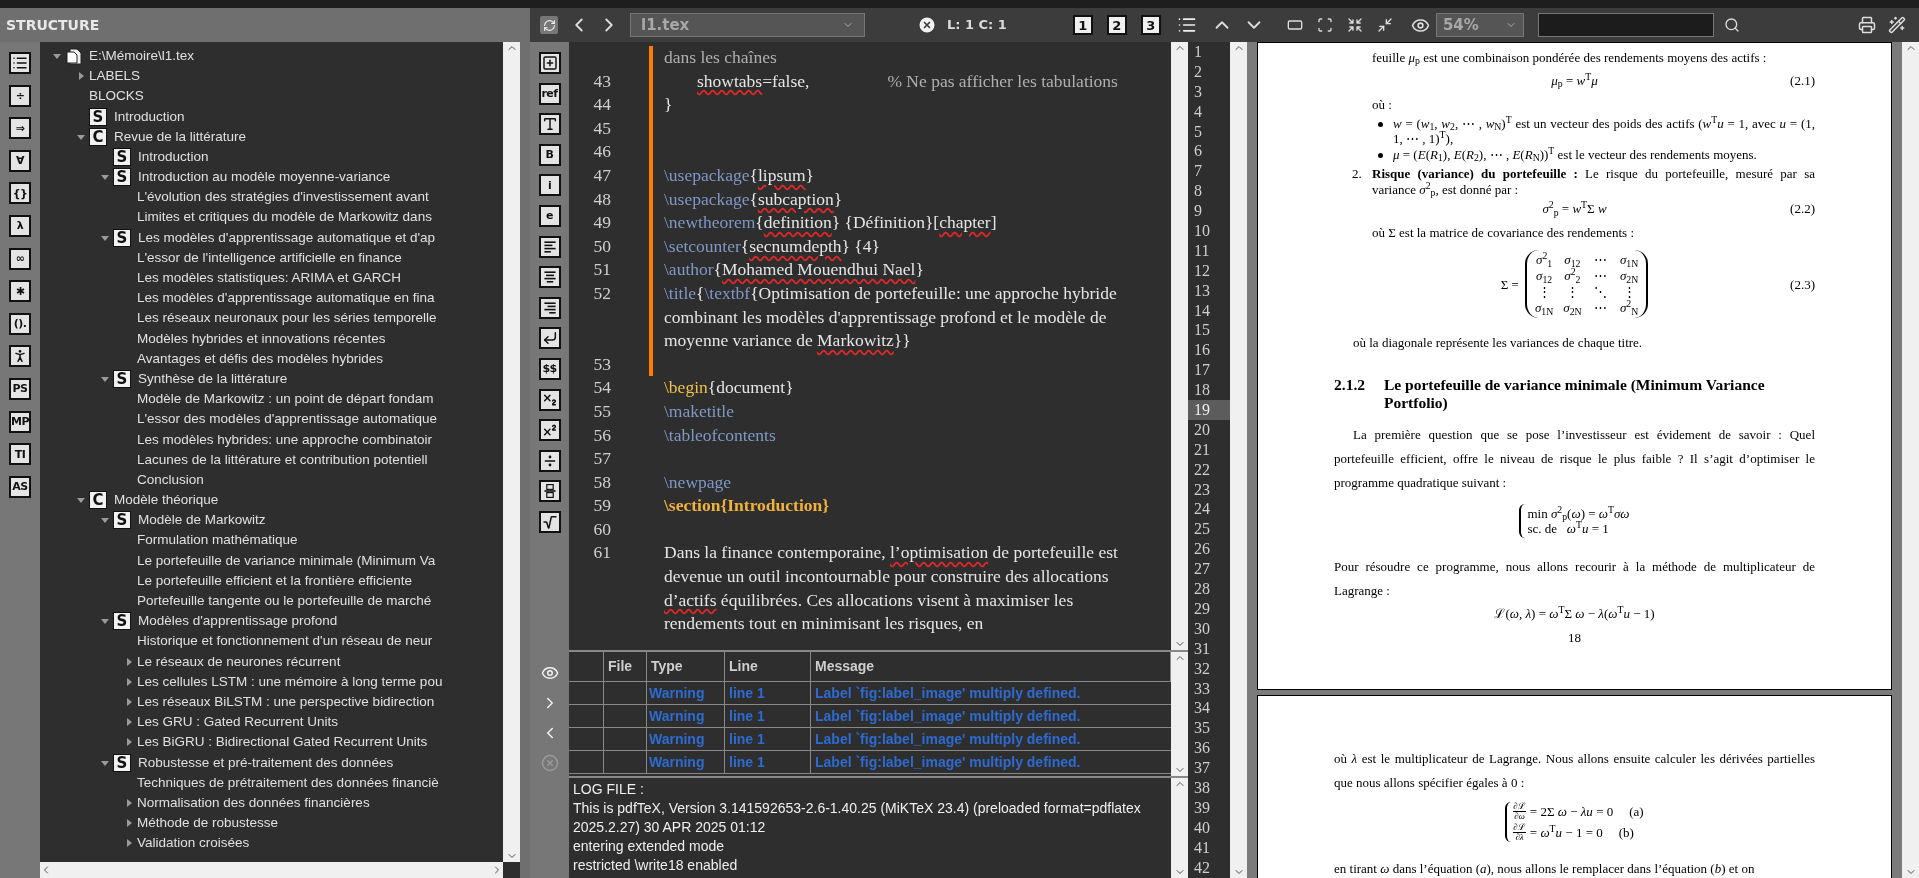 The width and height of the screenshot is (1919, 878). I want to click on view-button: 3, so click(1150, 25).